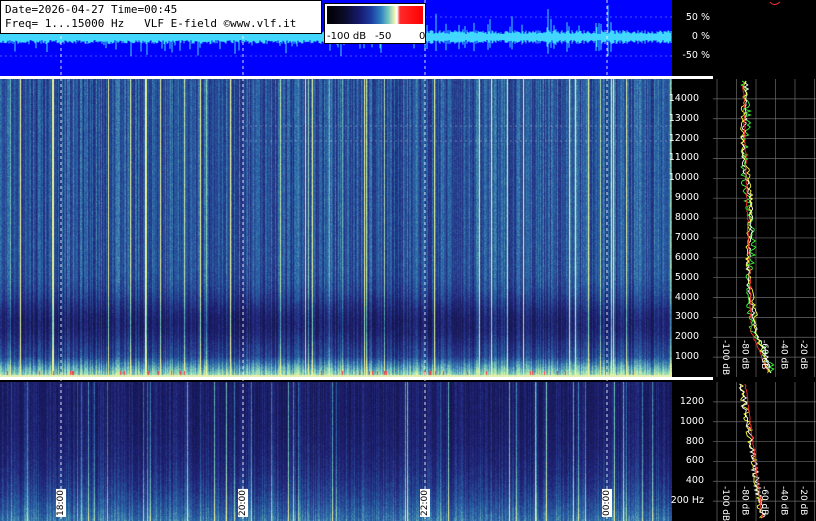  I want to click on time-label-20: 20:00, so click(243, 503).